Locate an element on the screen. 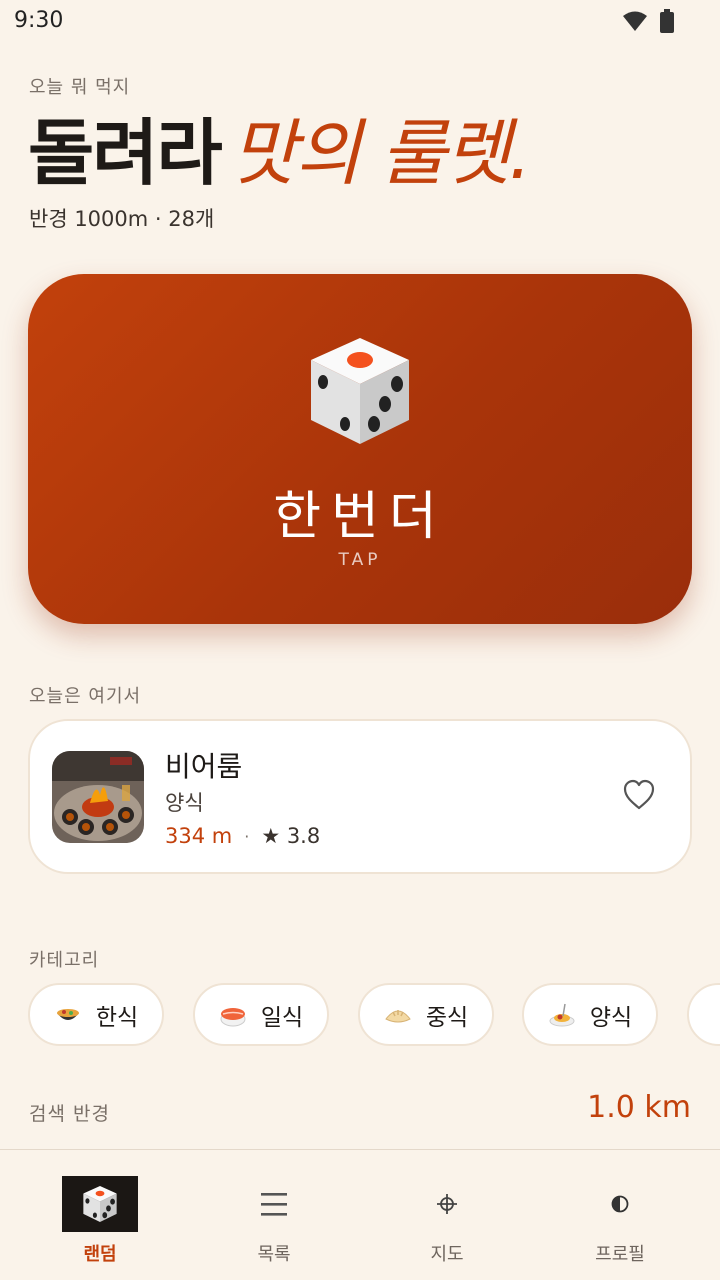 The width and height of the screenshot is (720, 1280). category-chip-more is located at coordinates (703, 1014).